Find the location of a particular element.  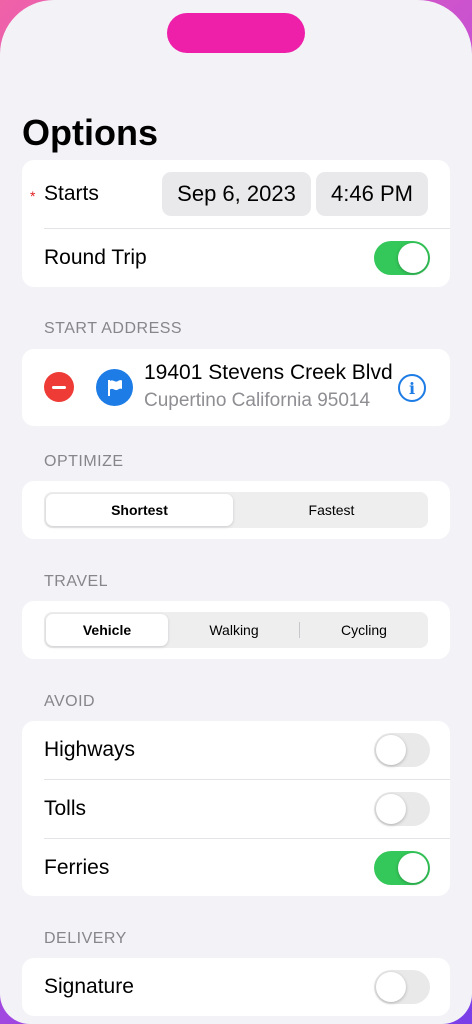

travel-segmented-control: Vehicle Walking Cycling is located at coordinates (236, 630).